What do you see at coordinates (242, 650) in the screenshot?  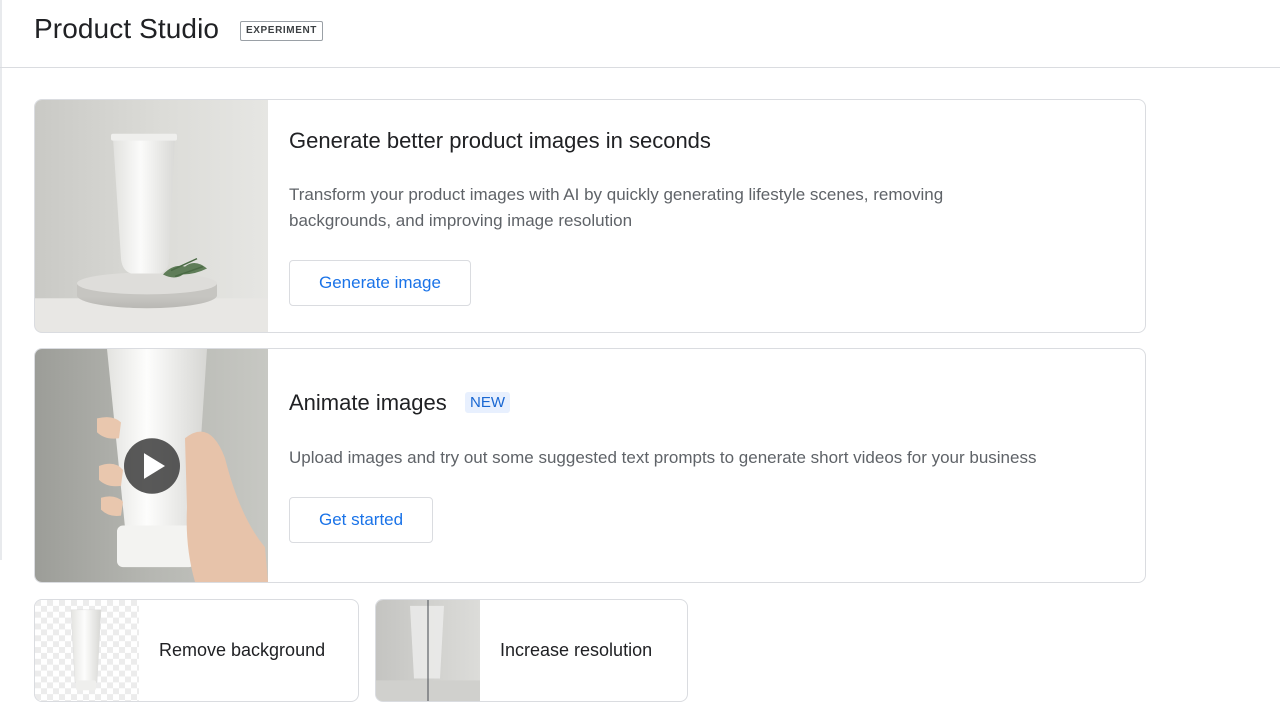 I see `tile-label: Remove background` at bounding box center [242, 650].